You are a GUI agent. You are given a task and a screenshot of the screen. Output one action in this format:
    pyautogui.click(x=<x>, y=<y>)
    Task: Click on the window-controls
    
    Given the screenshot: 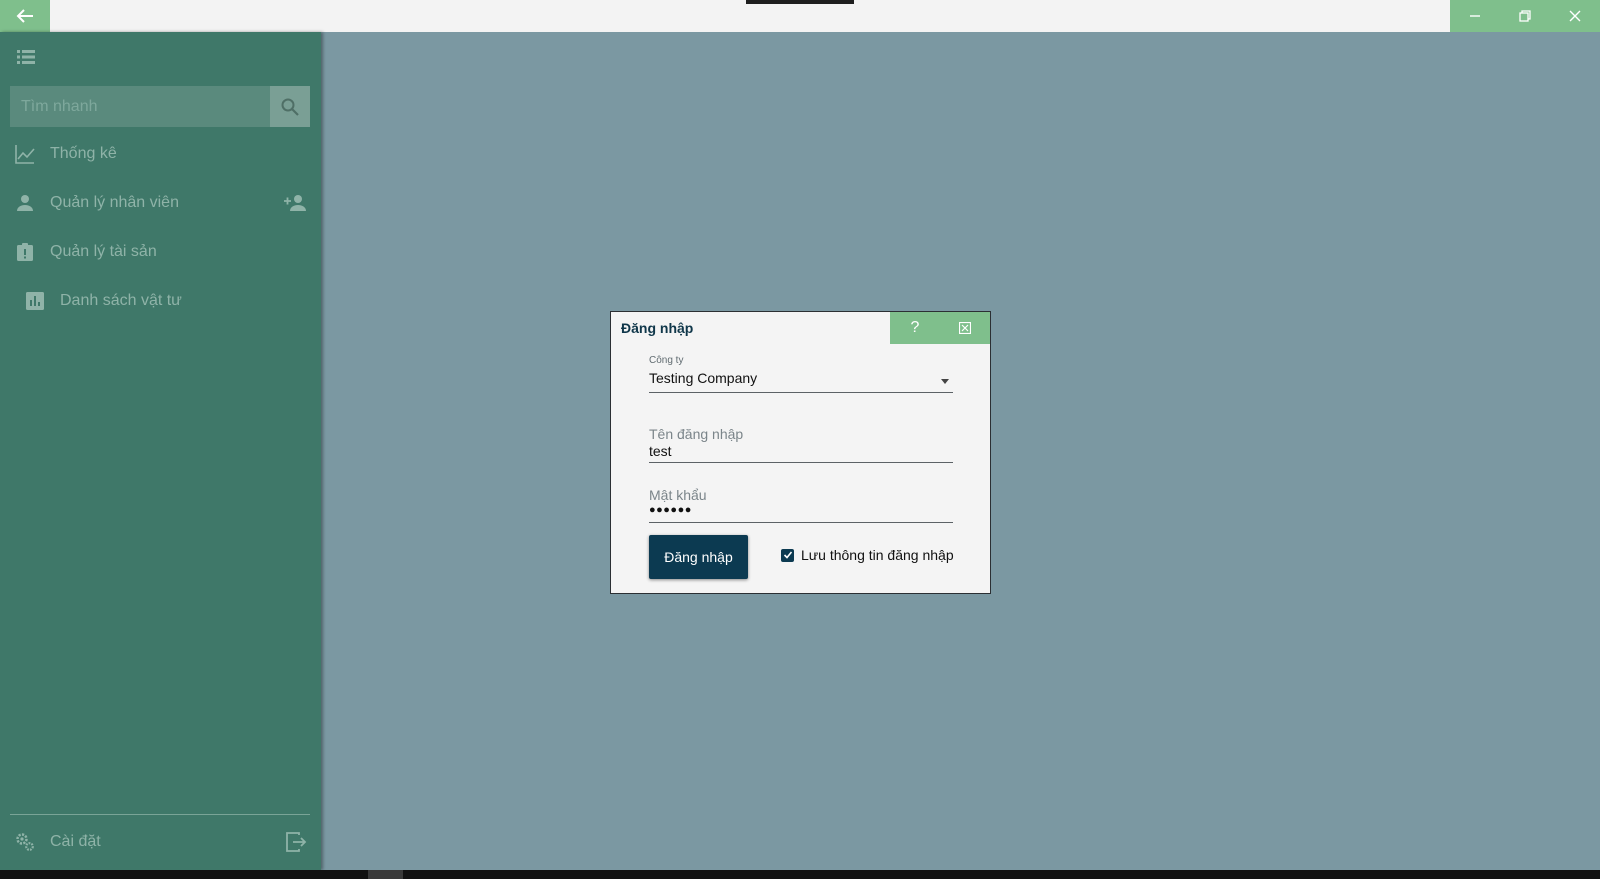 What is the action you would take?
    pyautogui.click(x=1525, y=16)
    